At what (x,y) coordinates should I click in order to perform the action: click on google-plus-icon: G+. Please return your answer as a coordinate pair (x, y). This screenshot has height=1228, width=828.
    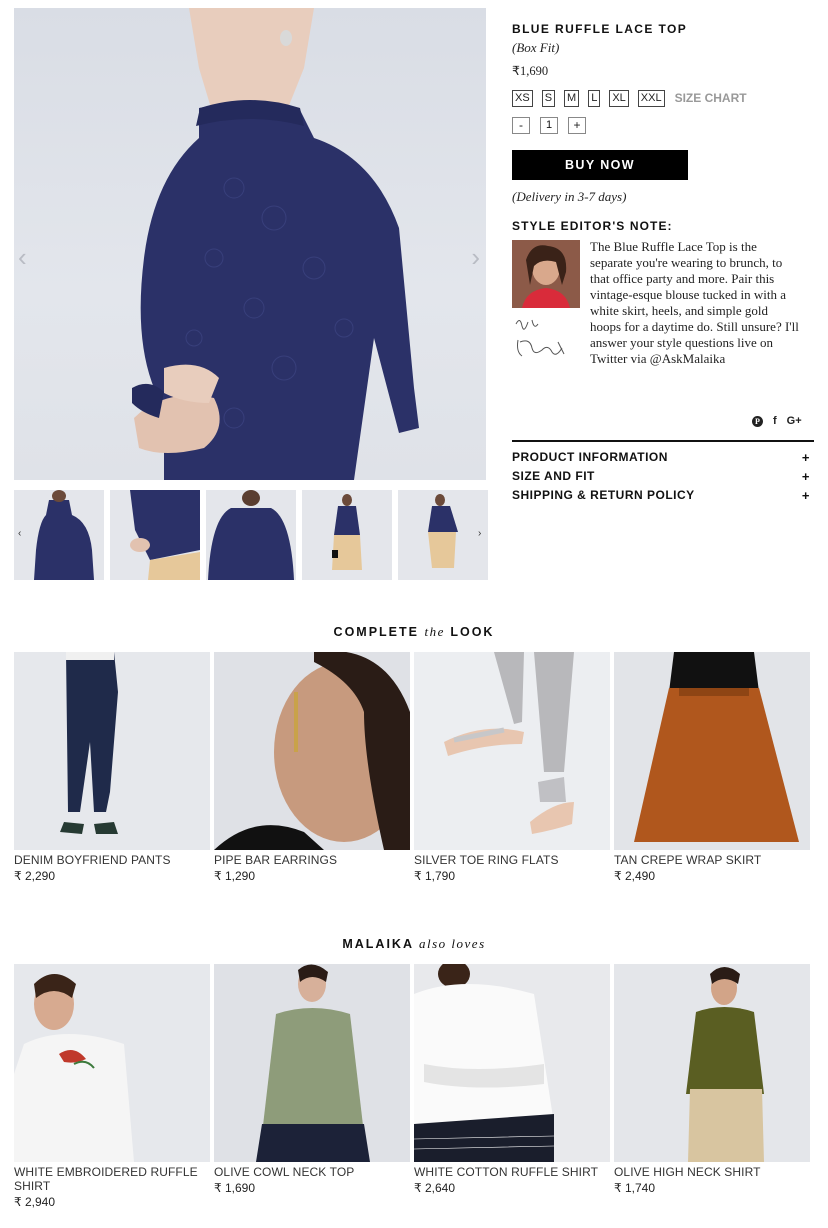
    Looking at the image, I should click on (794, 421).